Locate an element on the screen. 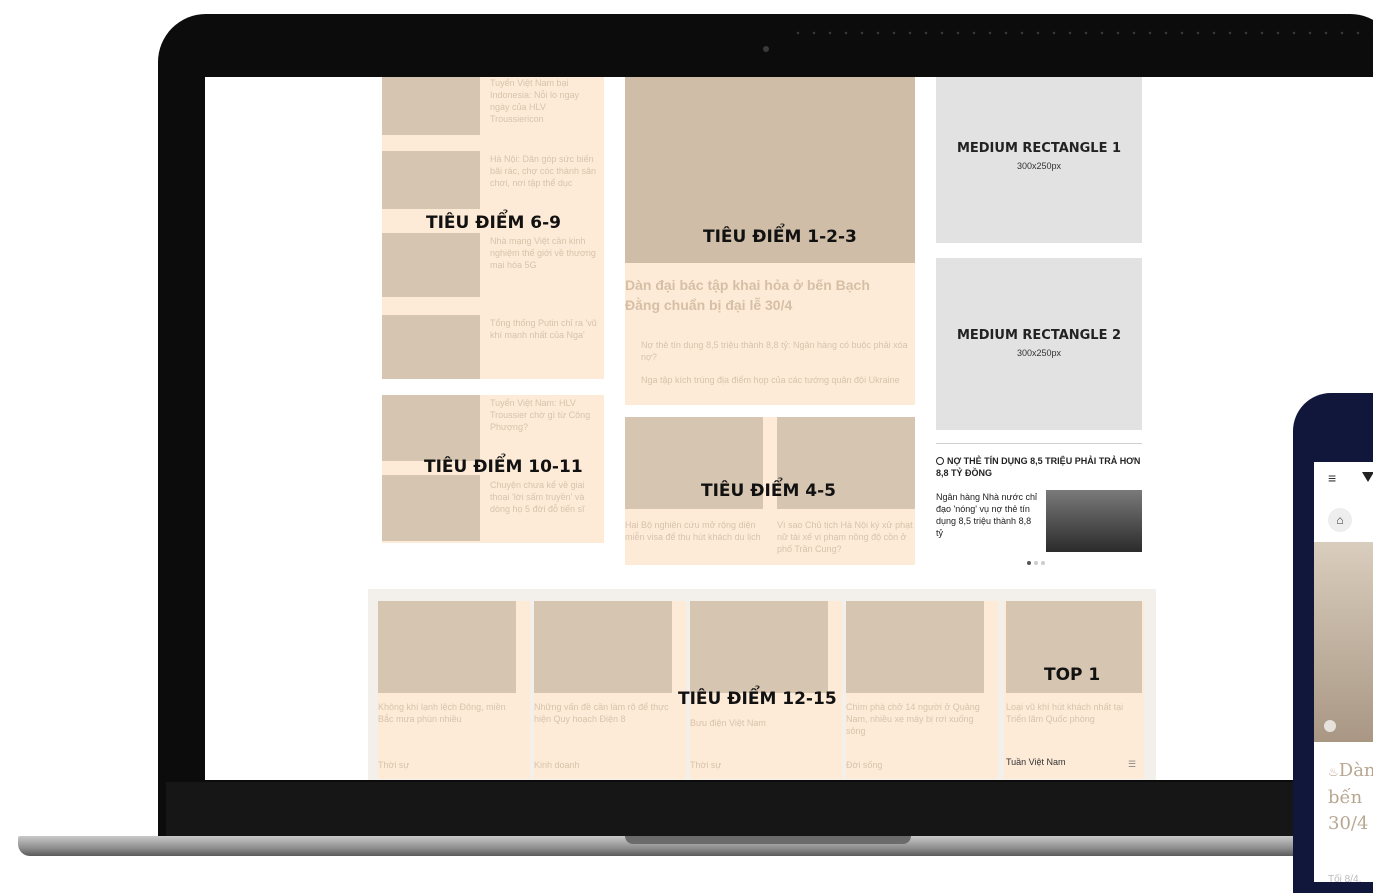  zone-label: TIÊU ĐIỂM 1-2-3 is located at coordinates (780, 237).